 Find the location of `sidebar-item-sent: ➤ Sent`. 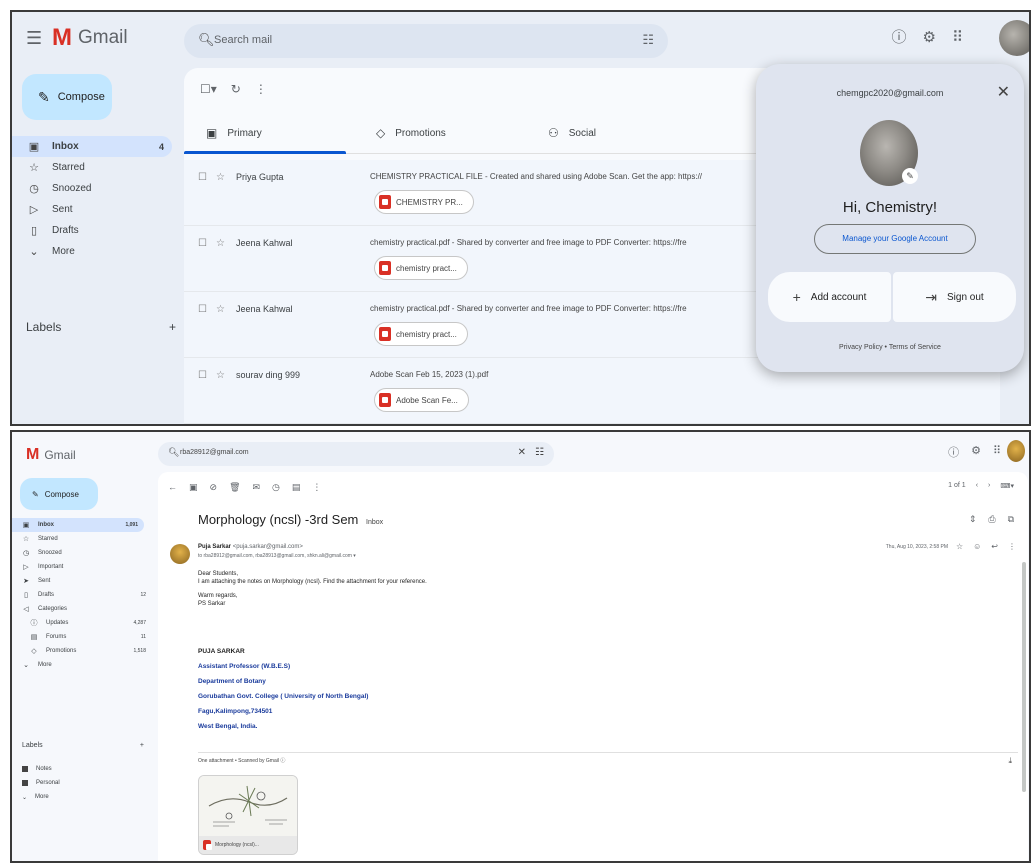

sidebar-item-sent: ➤ Sent is located at coordinates (82, 581).